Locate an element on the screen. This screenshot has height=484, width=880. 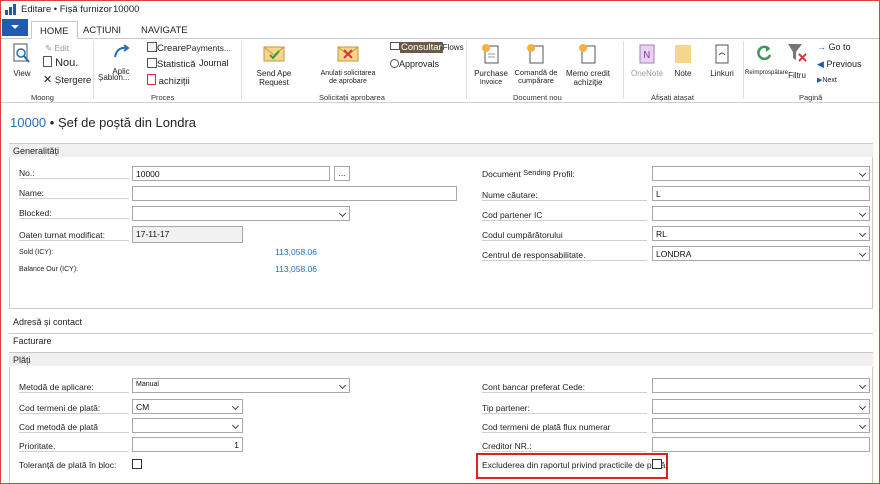
refresh-icon is located at coordinates (764, 53).